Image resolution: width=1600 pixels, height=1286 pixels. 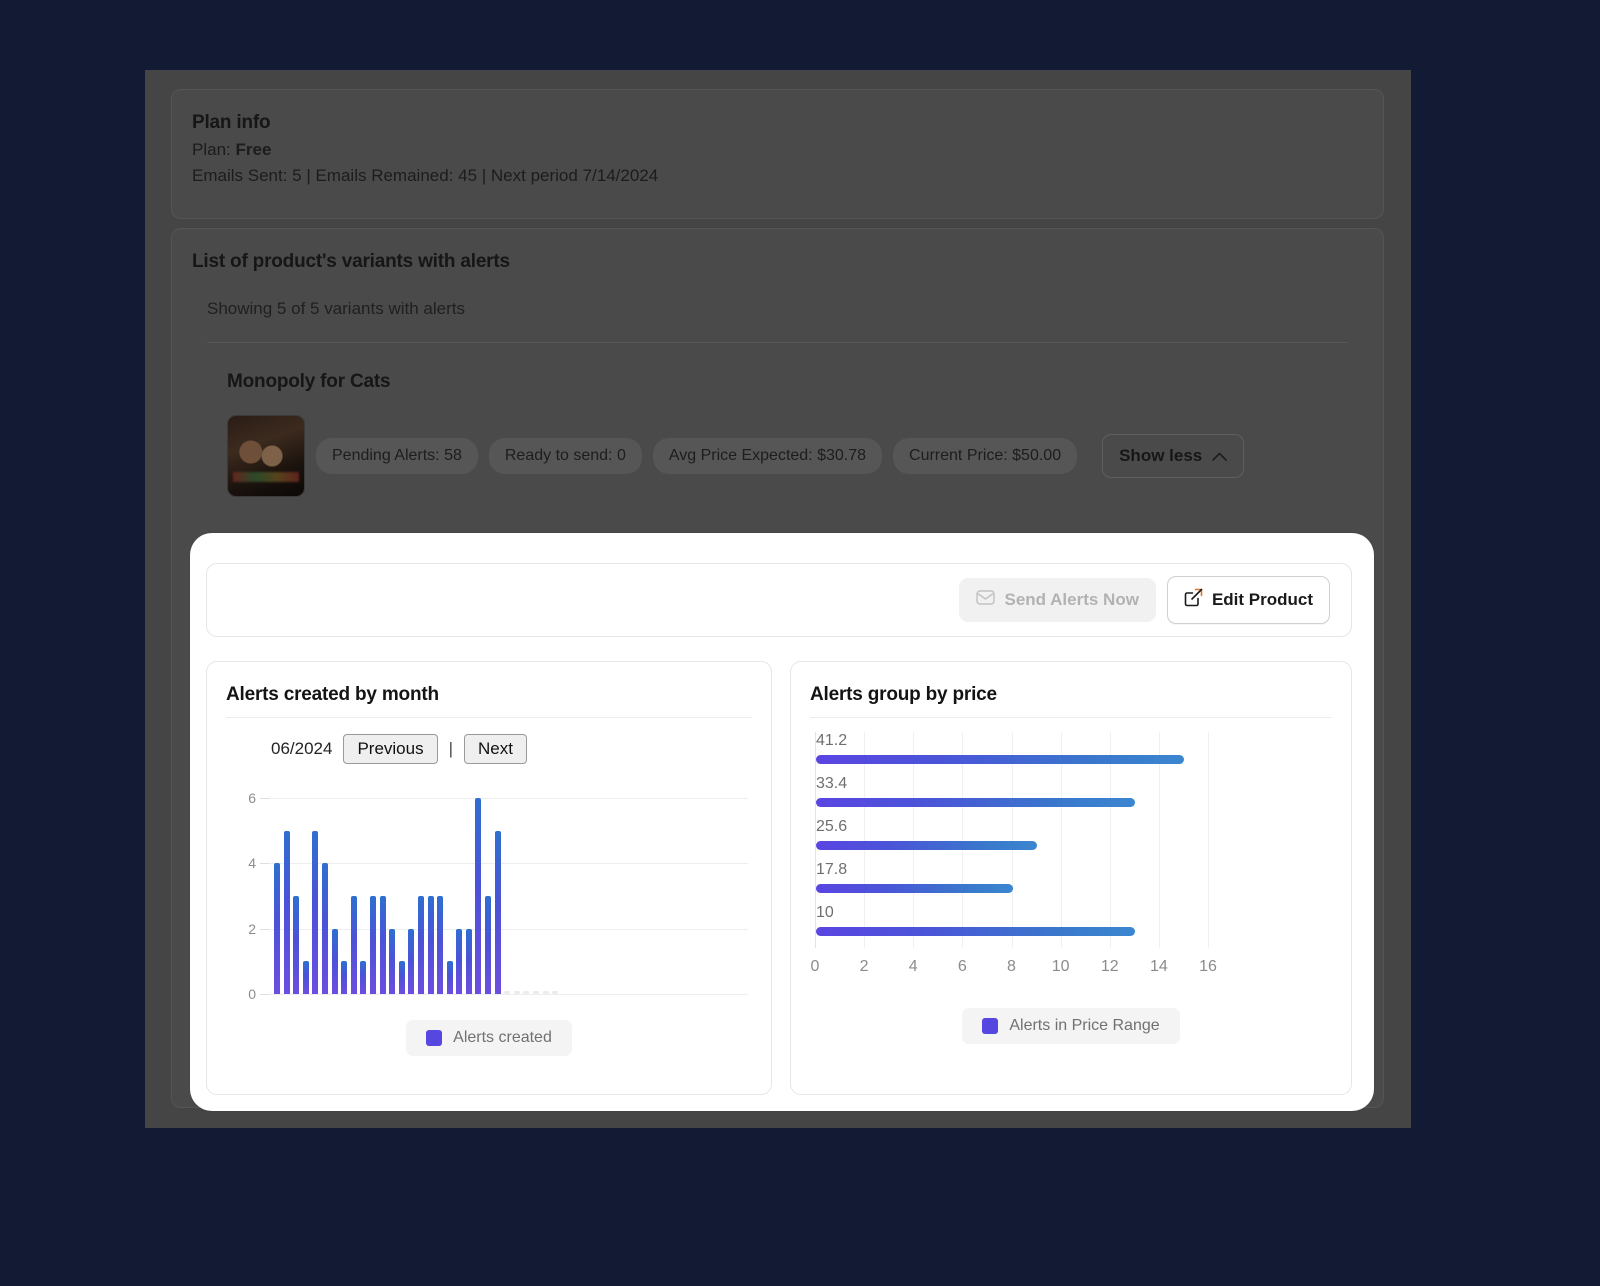 I want to click on plan-value-line: Plan: Free, so click(x=777, y=150).